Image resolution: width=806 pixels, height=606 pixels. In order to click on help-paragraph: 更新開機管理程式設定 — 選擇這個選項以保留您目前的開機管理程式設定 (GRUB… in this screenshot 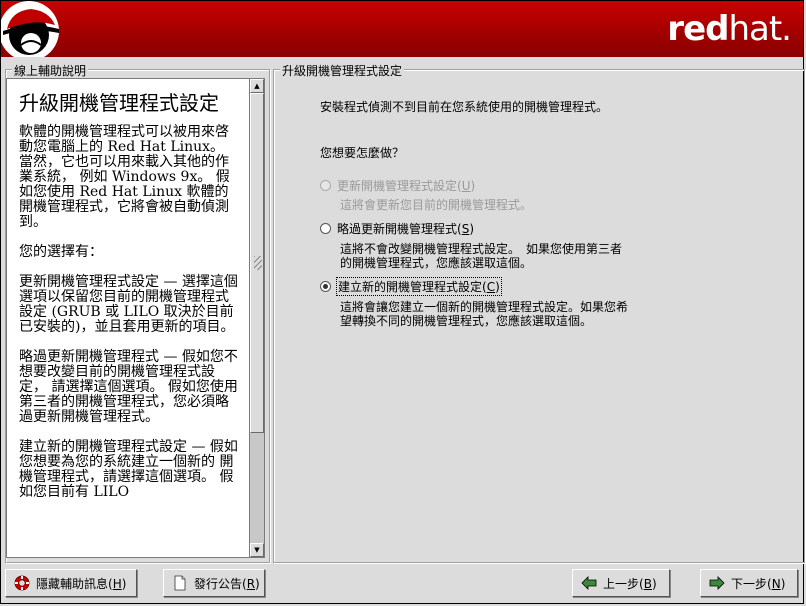, I will do `click(128, 304)`.